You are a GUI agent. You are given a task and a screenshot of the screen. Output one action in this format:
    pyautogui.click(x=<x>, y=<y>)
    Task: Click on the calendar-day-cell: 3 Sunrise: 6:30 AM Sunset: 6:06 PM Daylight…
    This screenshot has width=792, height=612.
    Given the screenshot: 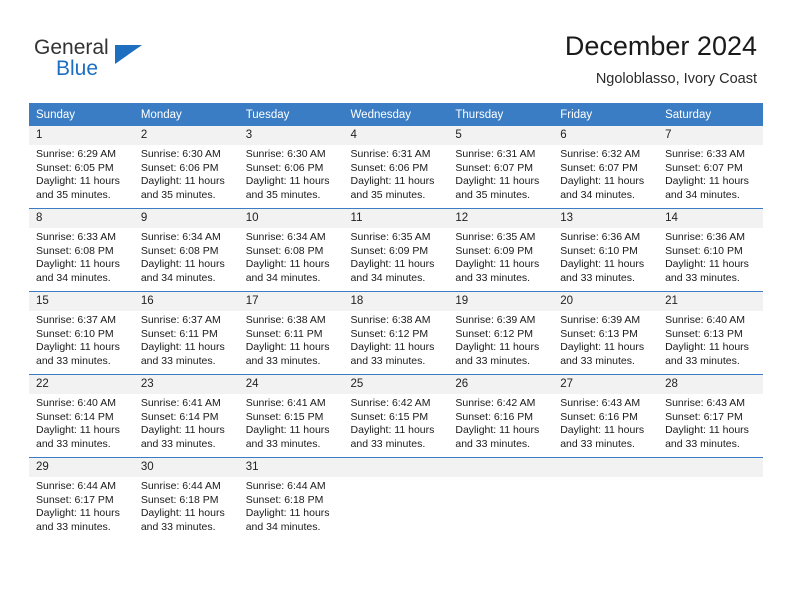 What is the action you would take?
    pyautogui.click(x=291, y=167)
    